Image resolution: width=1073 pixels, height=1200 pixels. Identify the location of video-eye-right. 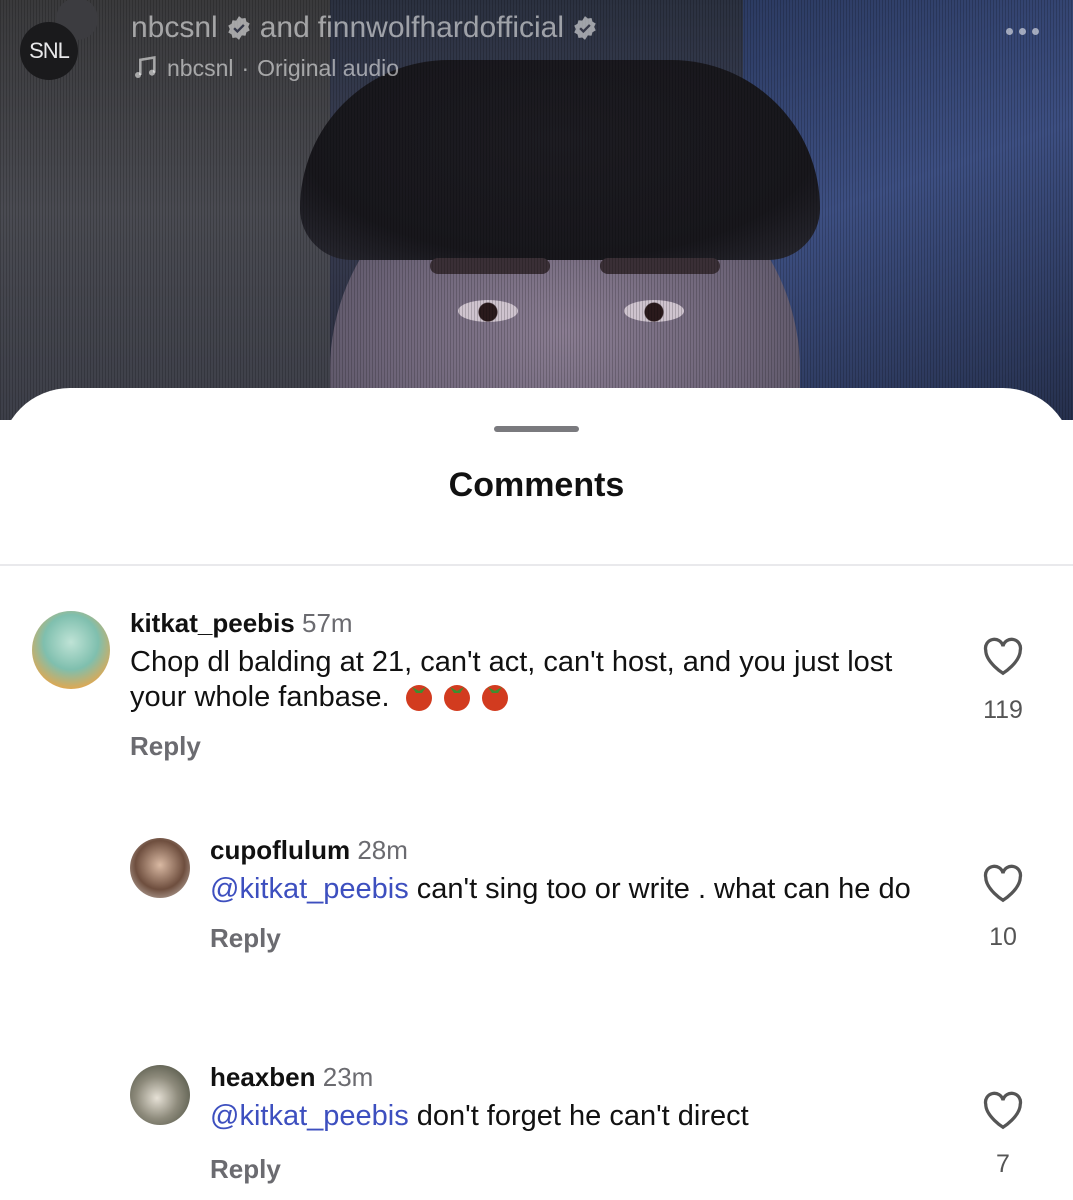
(654, 311).